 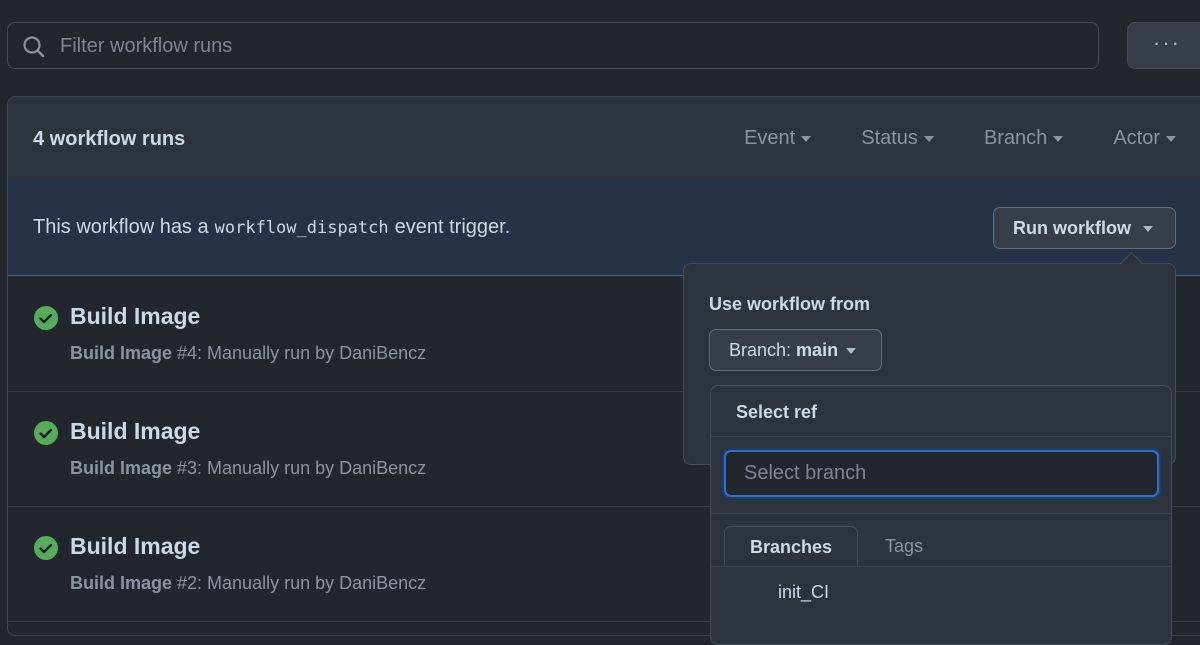 What do you see at coordinates (301, 228) in the screenshot?
I see `banner-code: workflow_dispatch` at bounding box center [301, 228].